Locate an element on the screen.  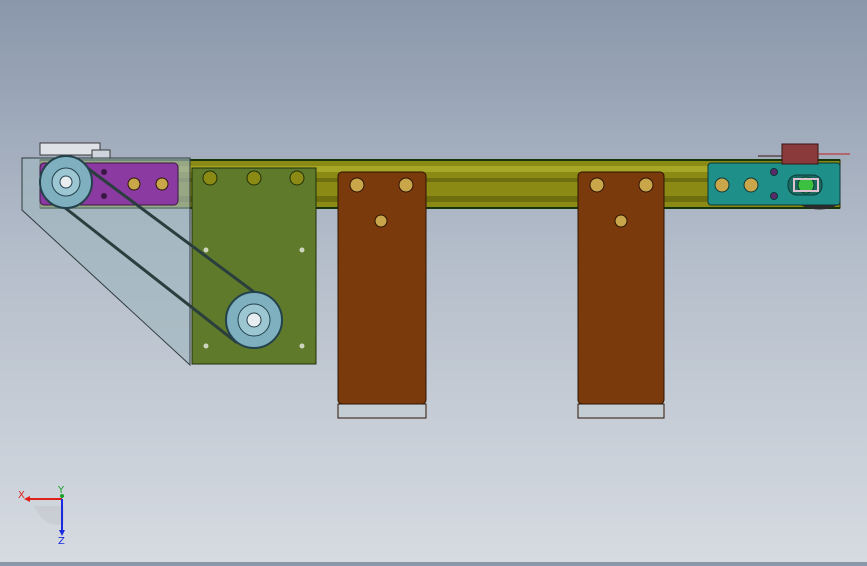
bracket-1-screw is located at coordinates (381, 221).